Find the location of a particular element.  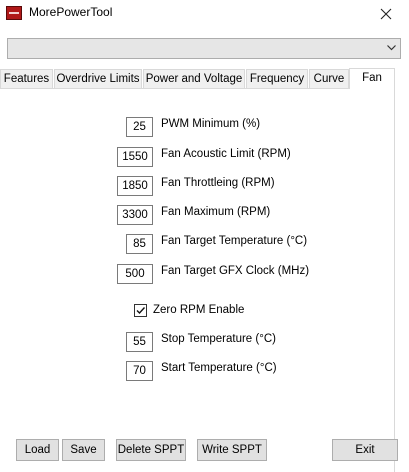

start-temperature-input: 70 is located at coordinates (139, 371).